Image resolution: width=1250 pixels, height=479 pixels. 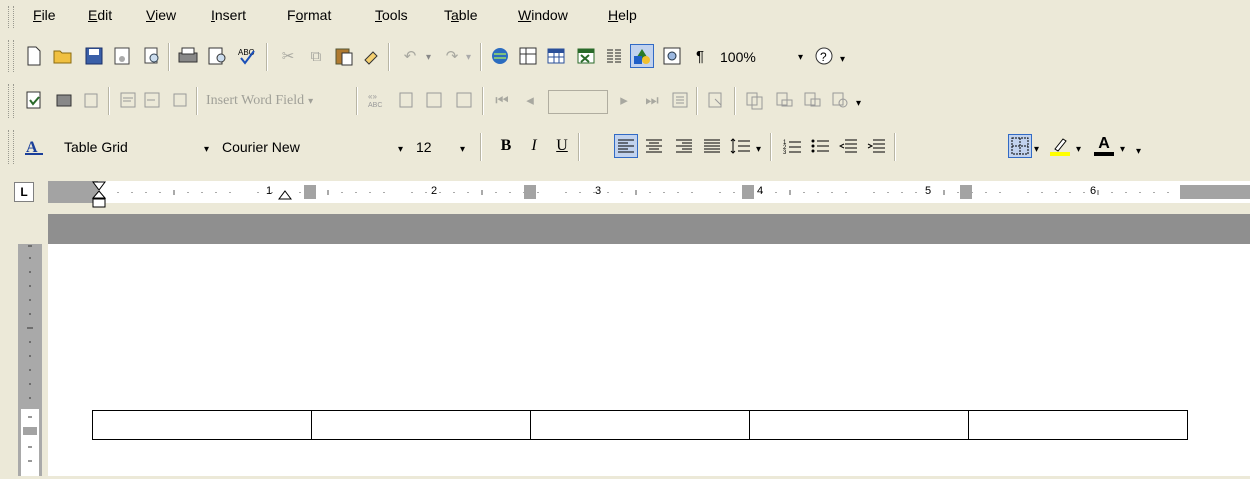 What do you see at coordinates (578, 102) in the screenshot?
I see `record-number-field` at bounding box center [578, 102].